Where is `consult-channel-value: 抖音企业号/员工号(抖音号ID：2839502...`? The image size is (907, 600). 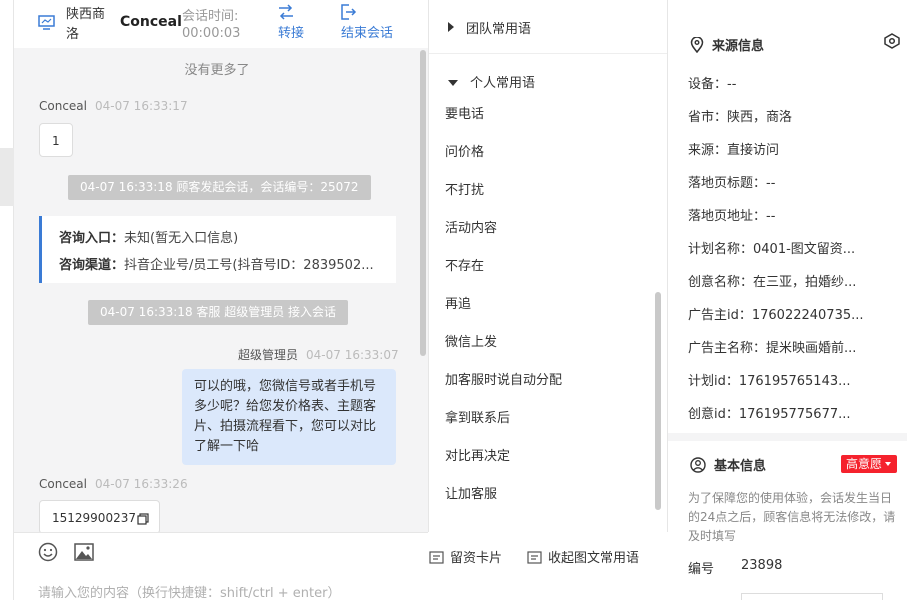 consult-channel-value: 抖音企业号/员工号(抖音号ID：2839502... is located at coordinates (249, 265).